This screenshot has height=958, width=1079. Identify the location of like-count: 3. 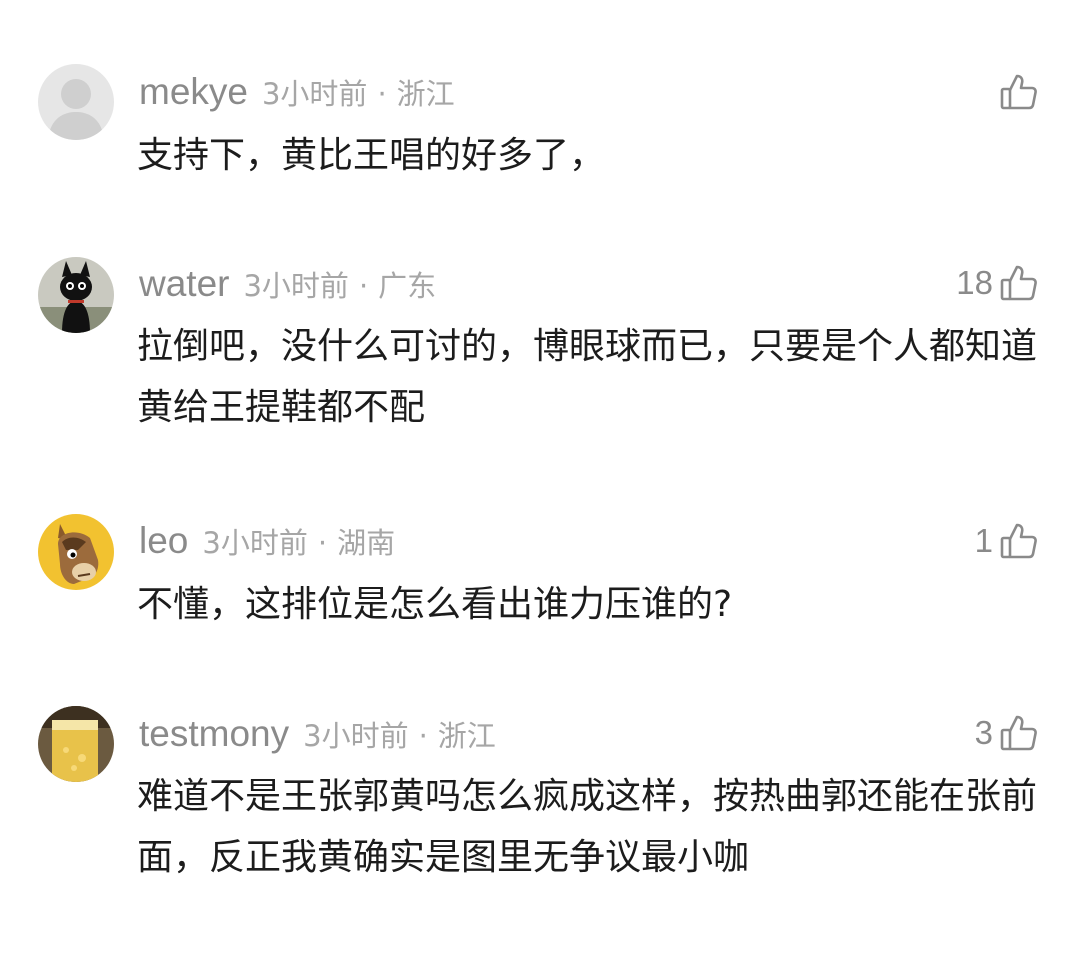
(983, 732).